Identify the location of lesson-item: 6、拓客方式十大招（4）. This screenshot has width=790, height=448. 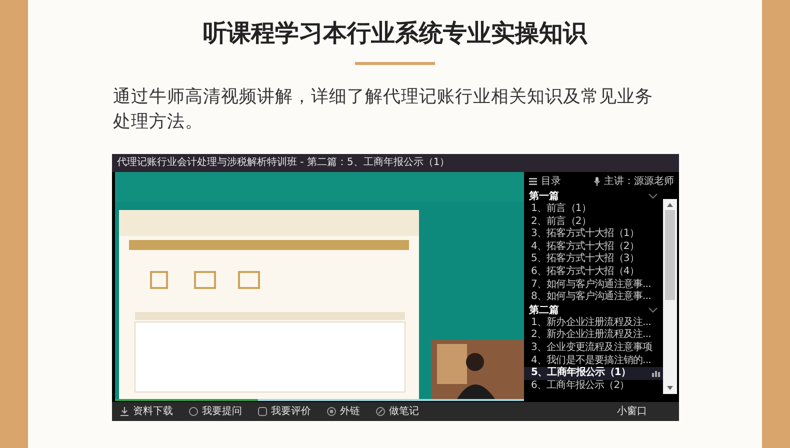
(593, 272).